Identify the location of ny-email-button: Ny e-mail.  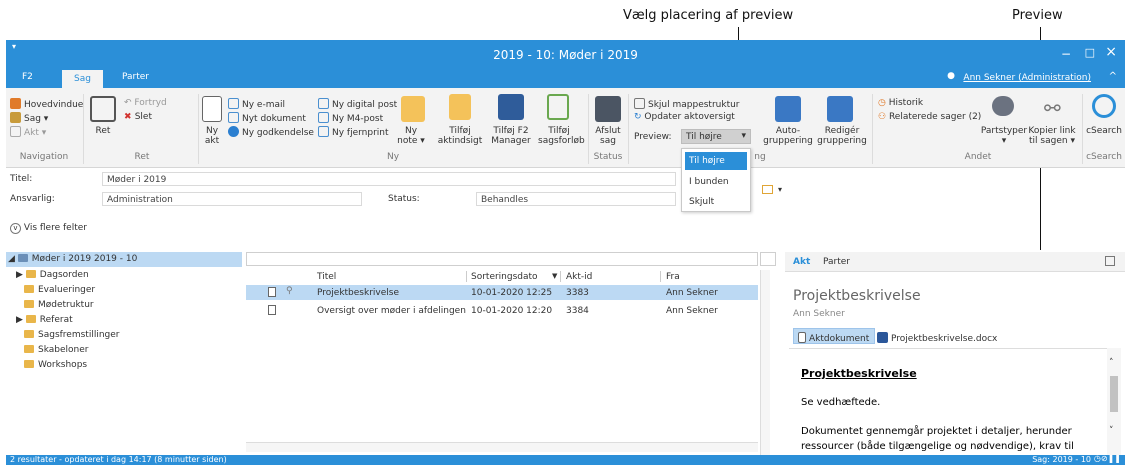
(256, 104).